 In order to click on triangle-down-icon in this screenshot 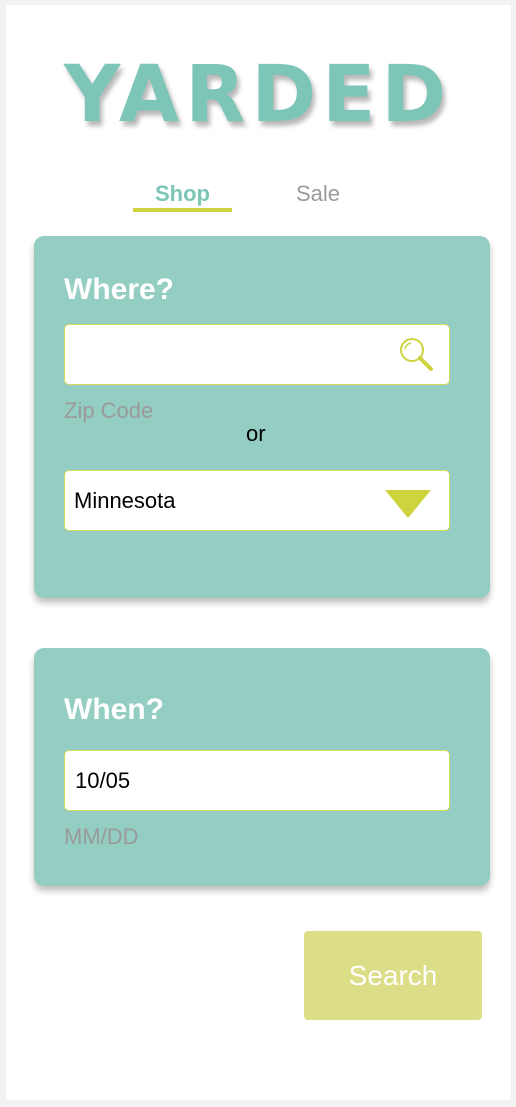, I will do `click(408, 504)`.